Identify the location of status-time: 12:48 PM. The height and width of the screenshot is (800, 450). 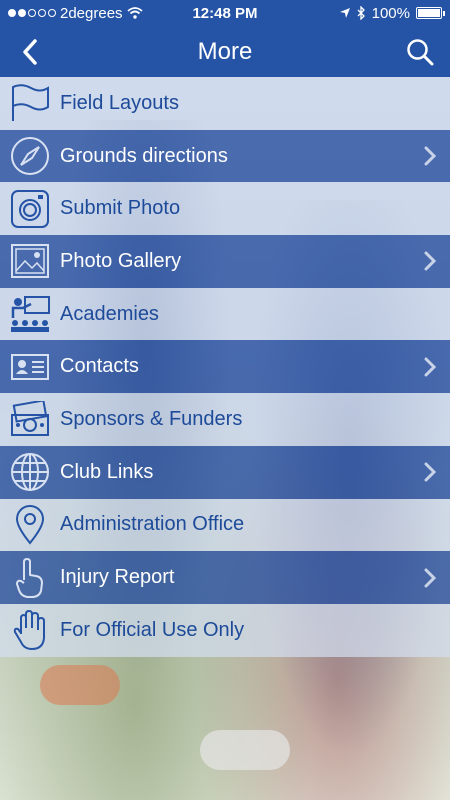
(225, 13).